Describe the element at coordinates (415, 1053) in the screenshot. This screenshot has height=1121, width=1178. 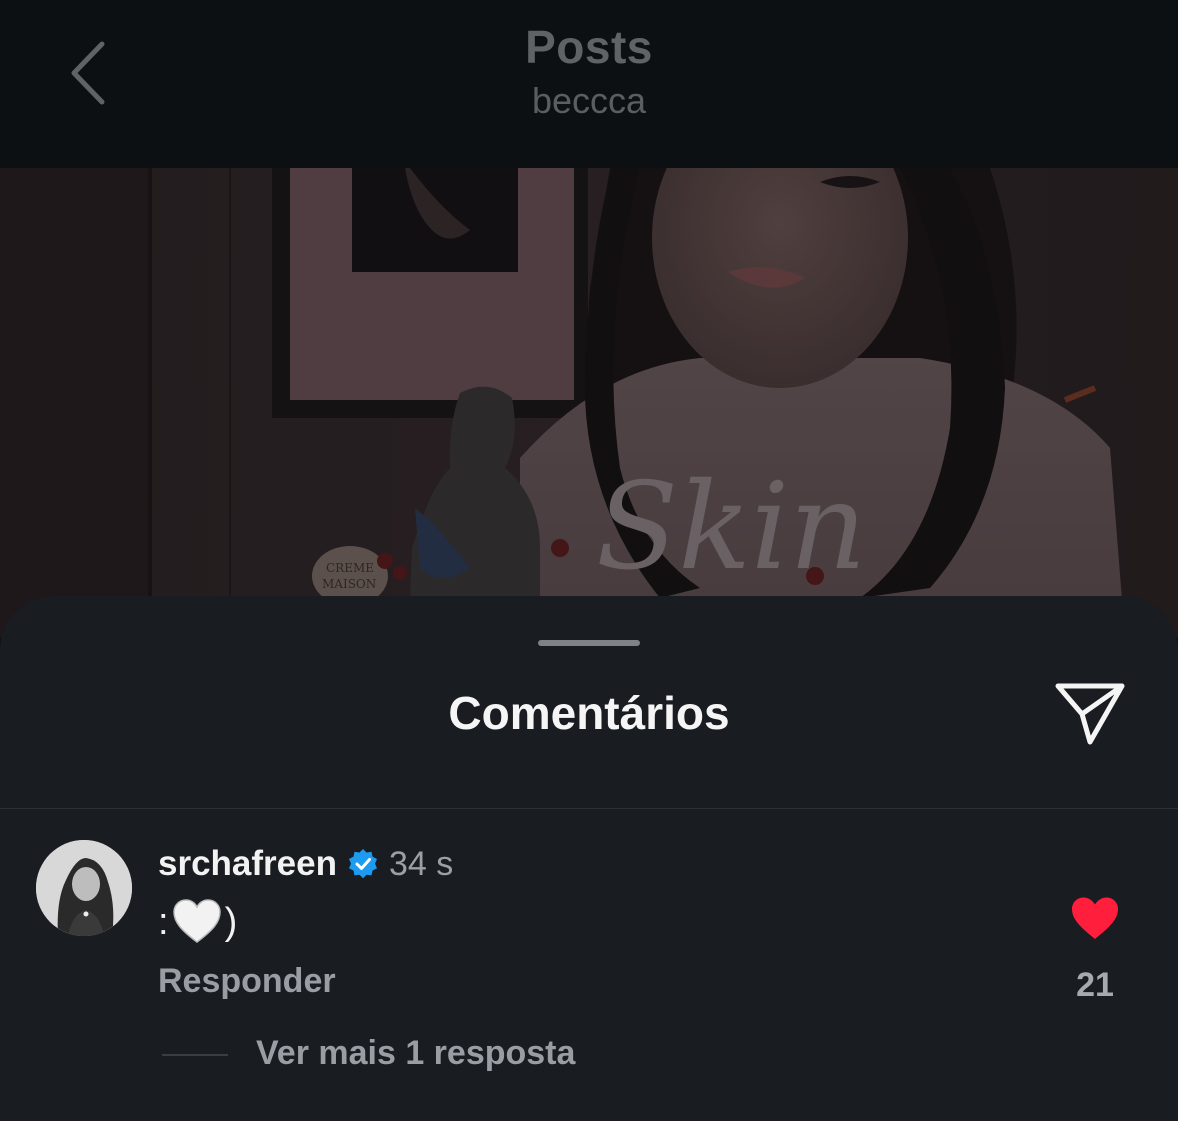
I see `view-more-replies-button: Ver mais 1 resposta` at that location.